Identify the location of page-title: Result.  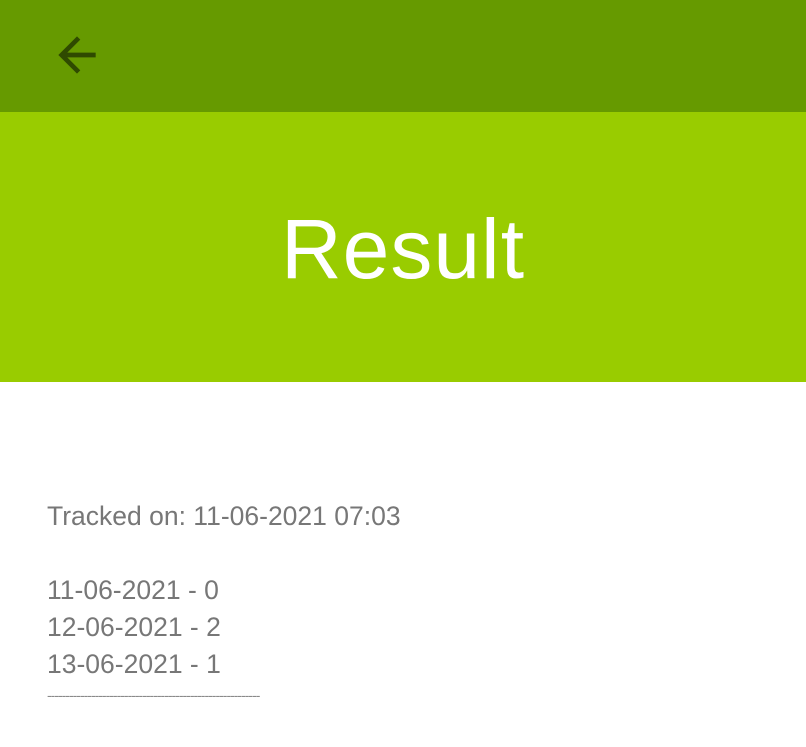
(403, 248).